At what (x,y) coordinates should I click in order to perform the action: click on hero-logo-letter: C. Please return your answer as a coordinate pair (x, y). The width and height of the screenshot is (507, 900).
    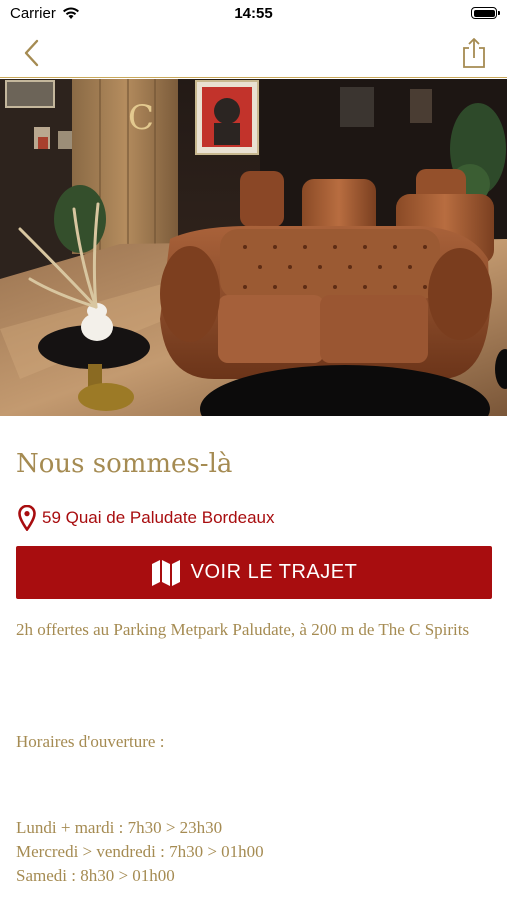
    Looking at the image, I should click on (141, 118).